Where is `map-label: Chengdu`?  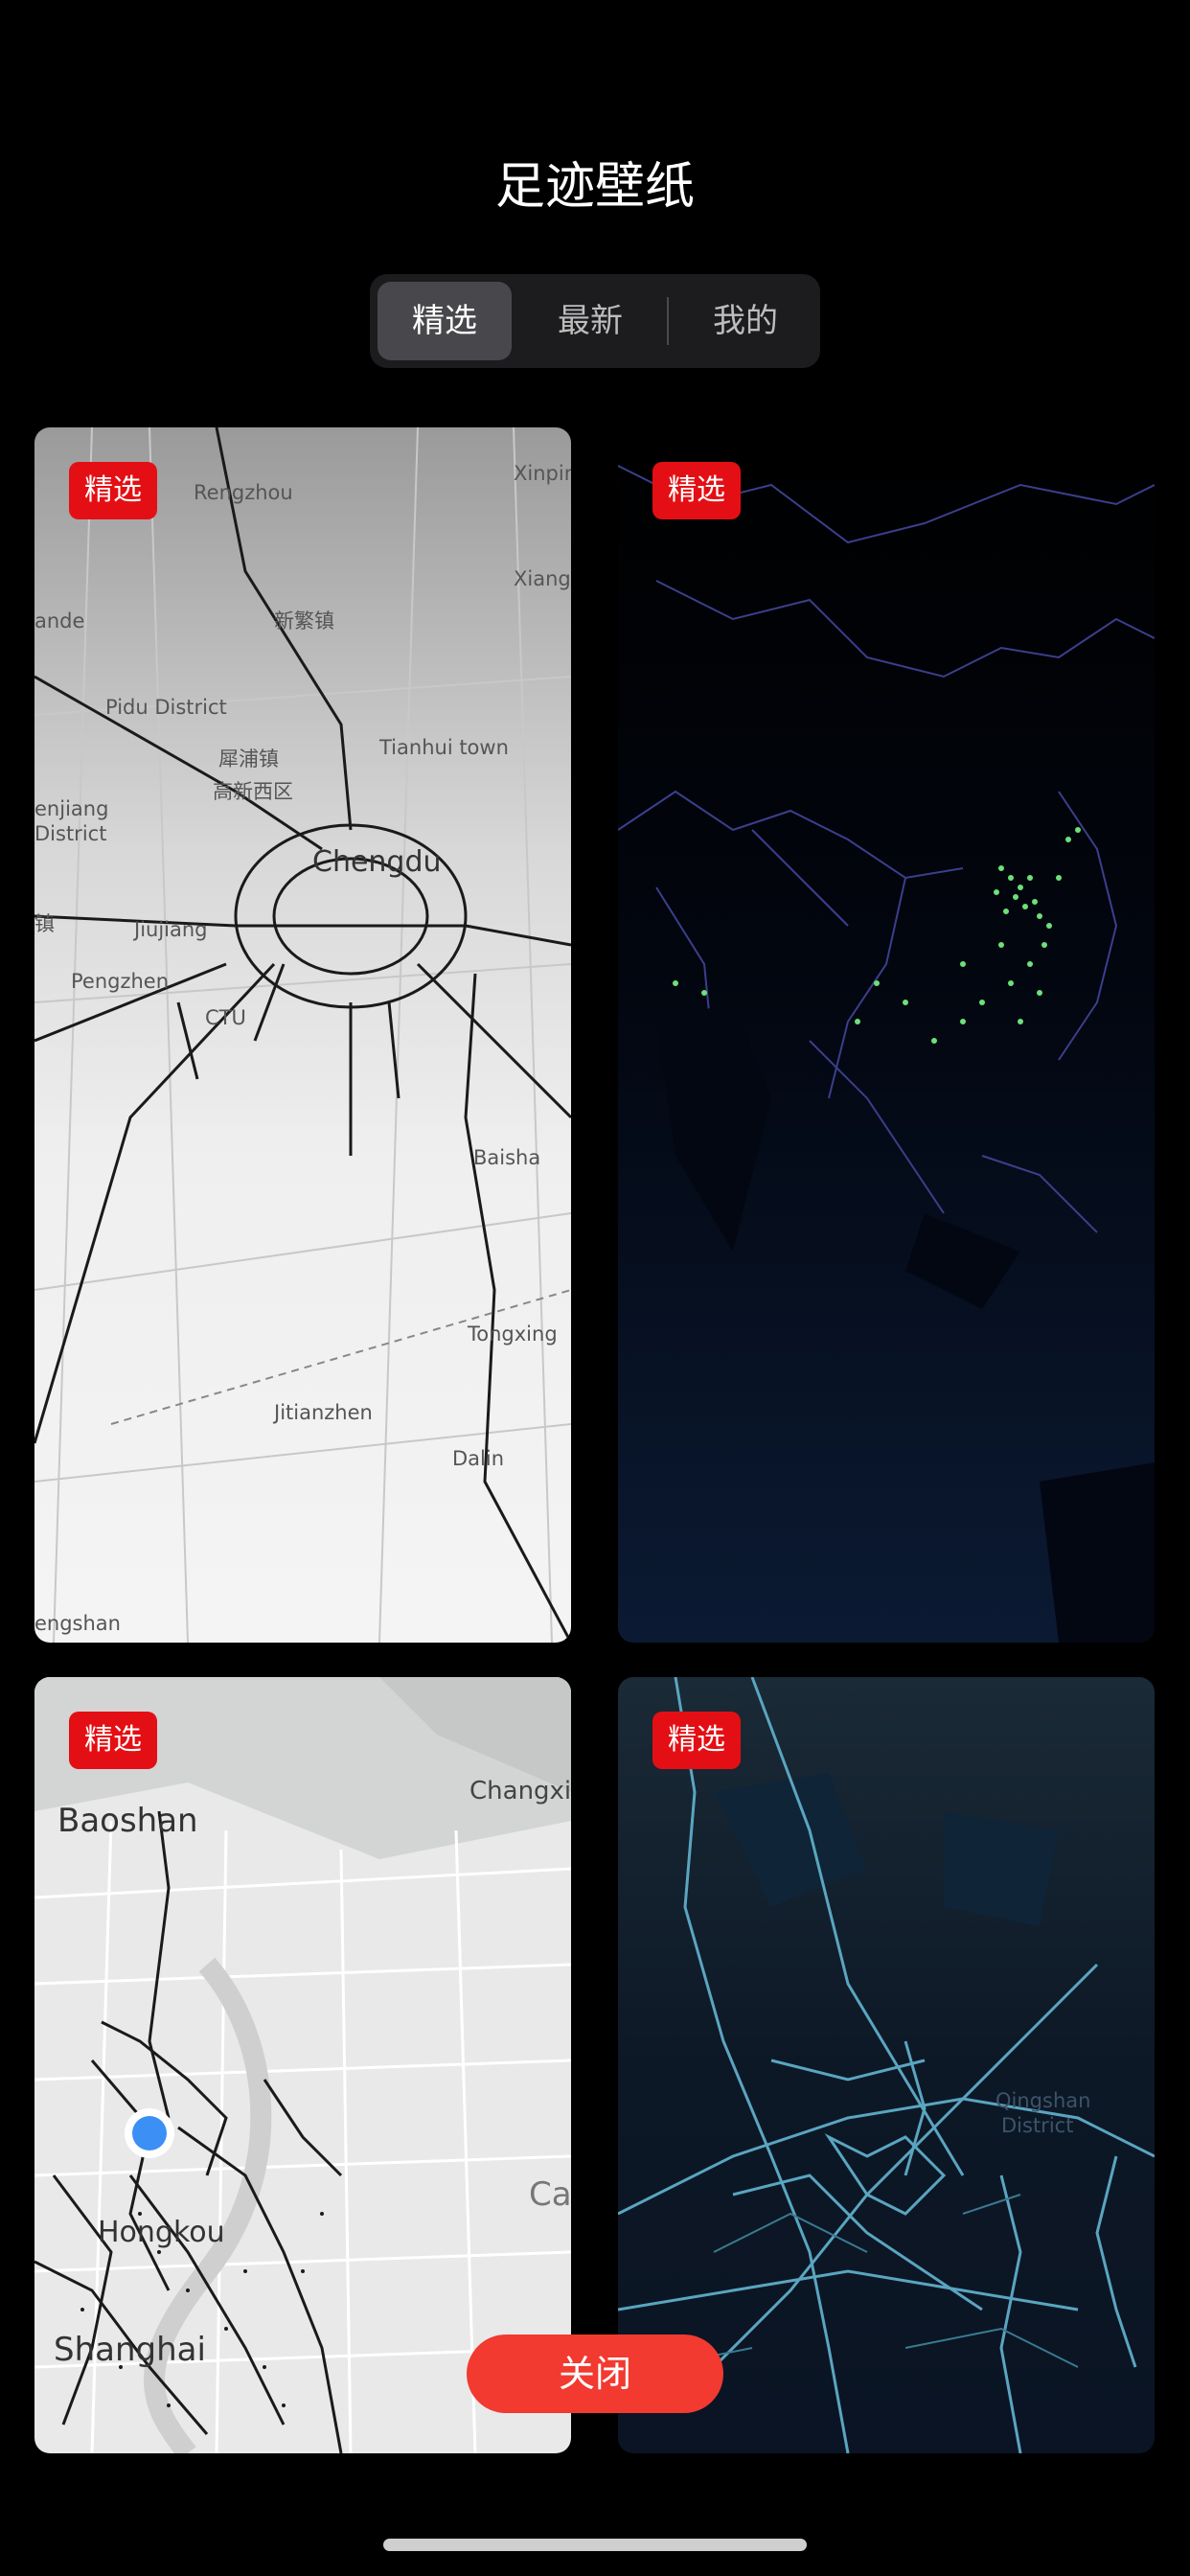 map-label: Chengdu is located at coordinates (377, 862).